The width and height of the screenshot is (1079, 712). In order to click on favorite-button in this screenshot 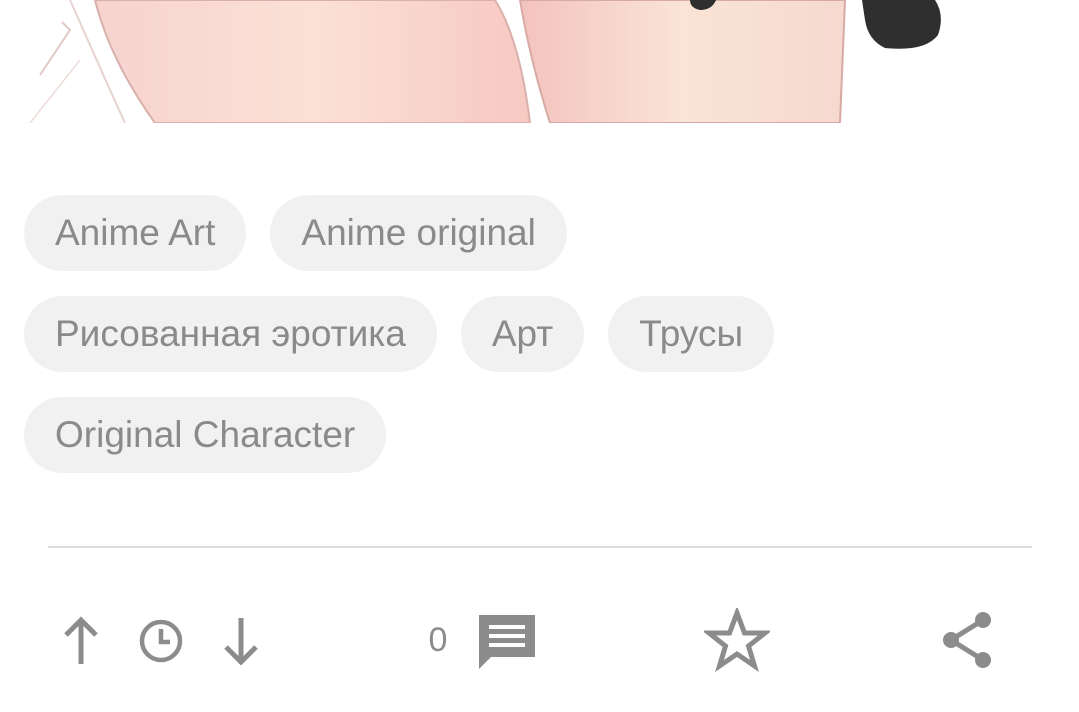, I will do `click(737, 640)`.